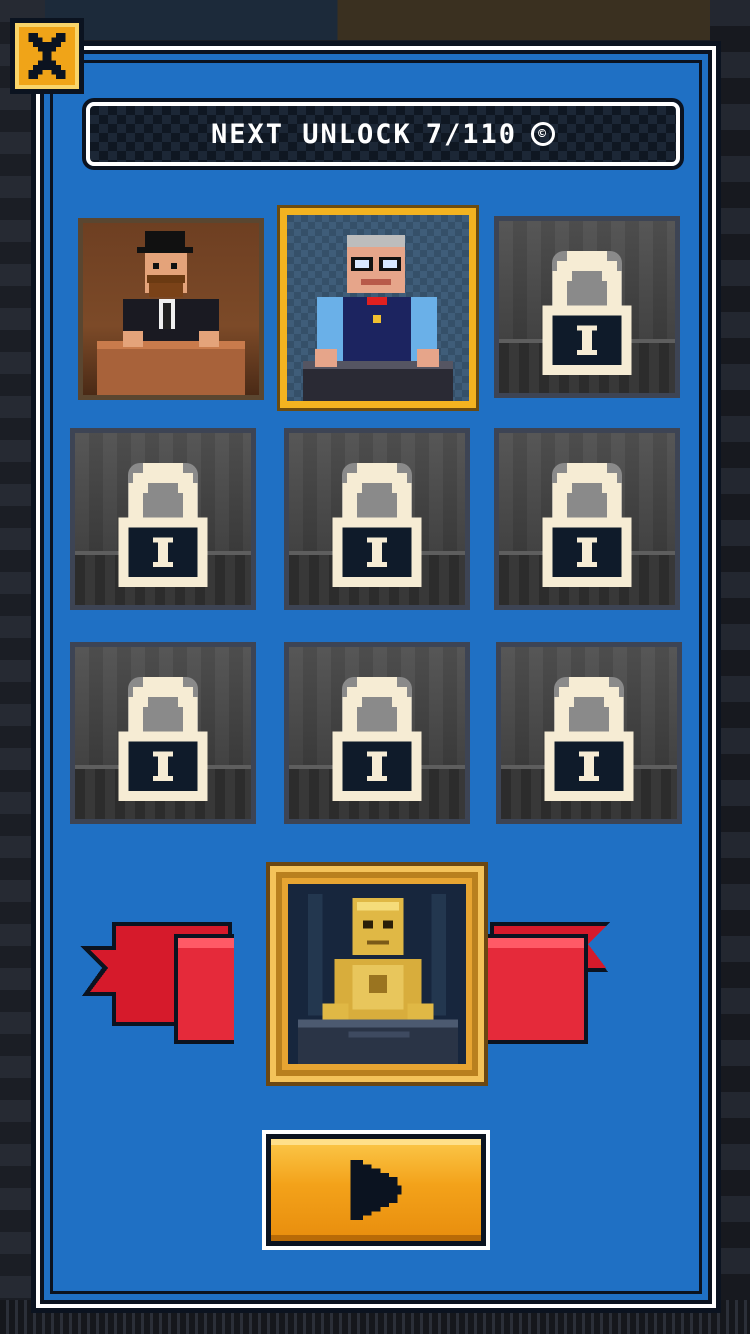 The image size is (750, 1334). Describe the element at coordinates (157, 983) in the screenshot. I see `ribbon-left` at that location.